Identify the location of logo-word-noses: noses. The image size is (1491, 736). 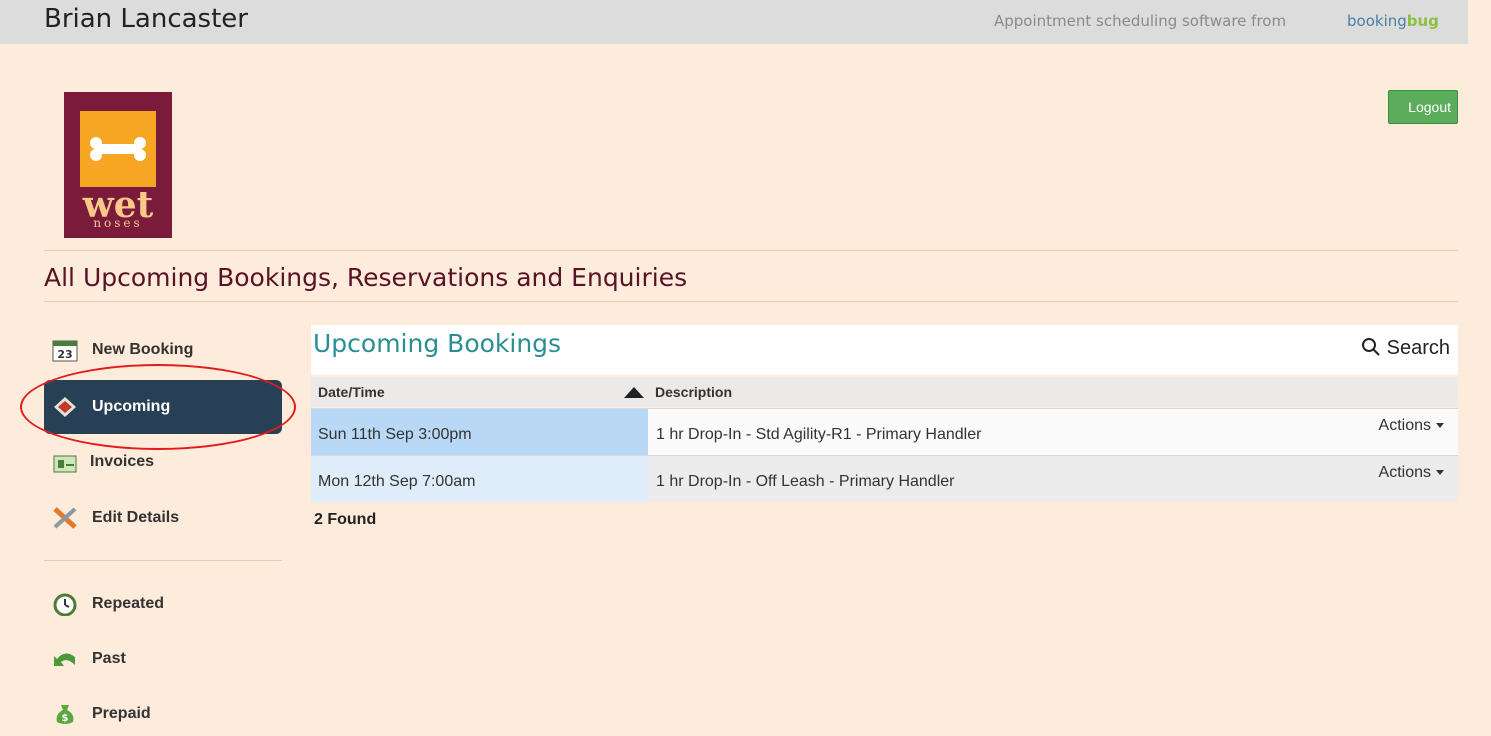
(118, 223).